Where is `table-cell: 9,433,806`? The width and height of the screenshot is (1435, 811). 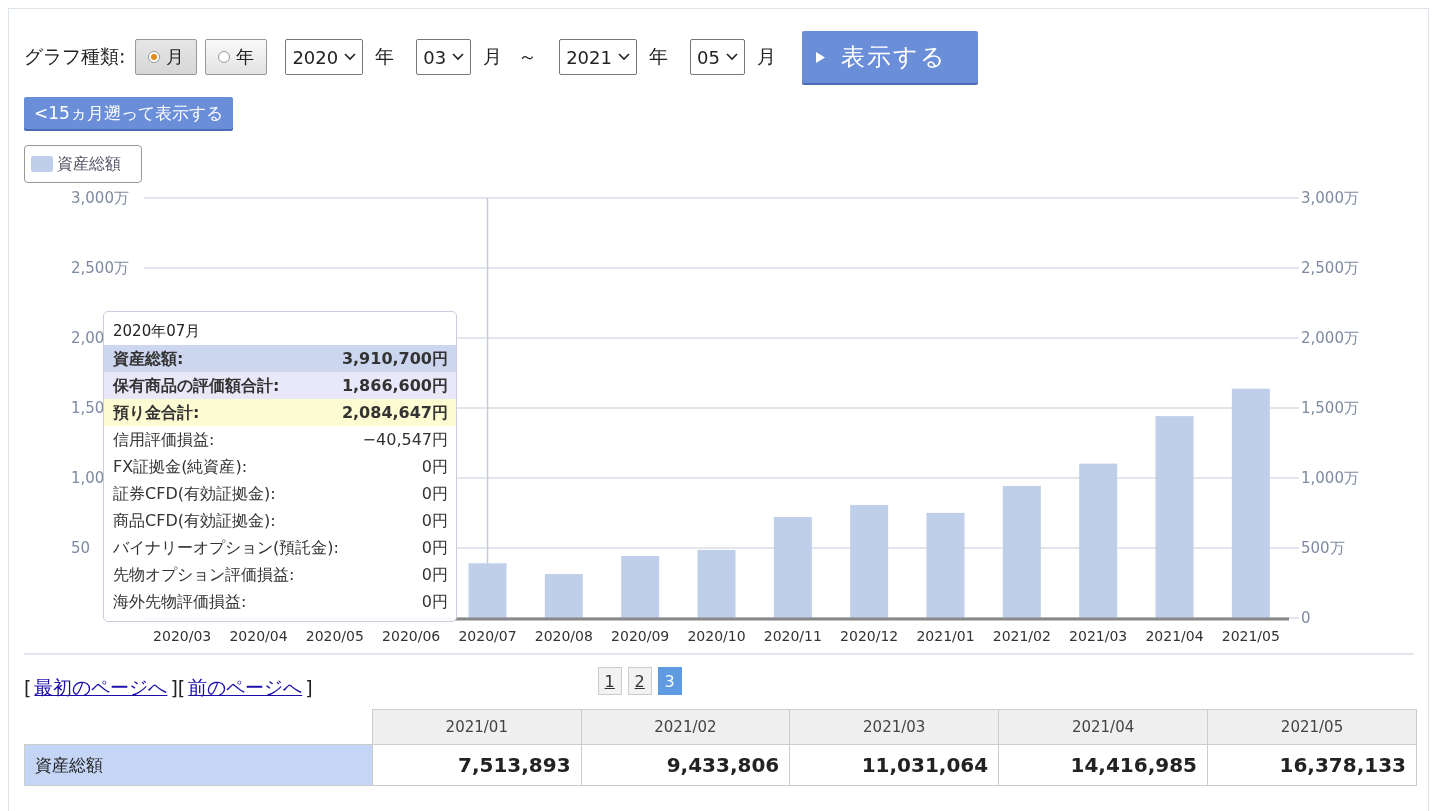 table-cell: 9,433,806 is located at coordinates (685, 765).